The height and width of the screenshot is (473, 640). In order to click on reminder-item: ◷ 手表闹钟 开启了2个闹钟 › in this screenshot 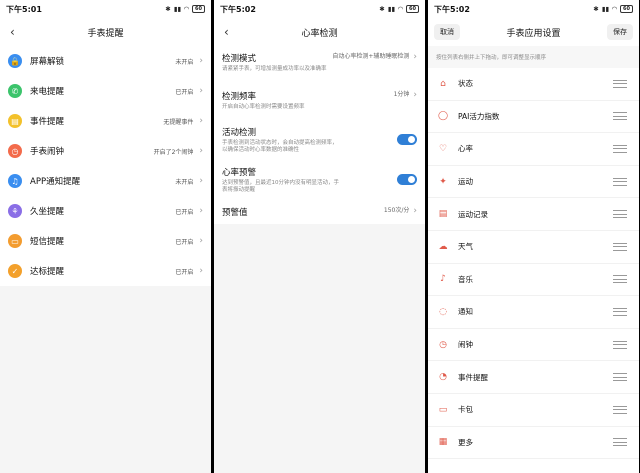, I will do `click(105, 151)`.